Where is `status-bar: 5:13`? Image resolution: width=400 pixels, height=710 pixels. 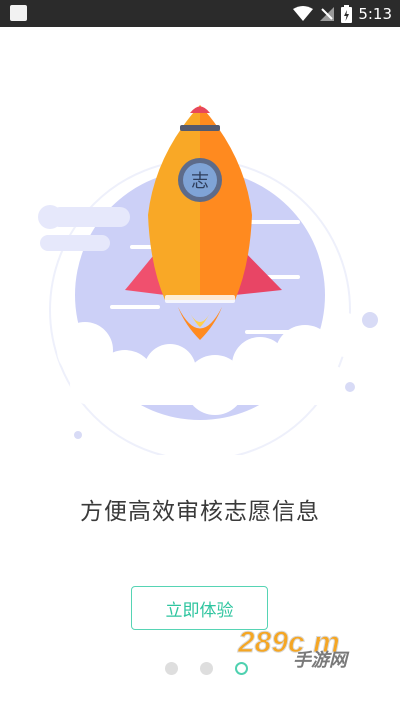
status-bar: 5:13 is located at coordinates (200, 13).